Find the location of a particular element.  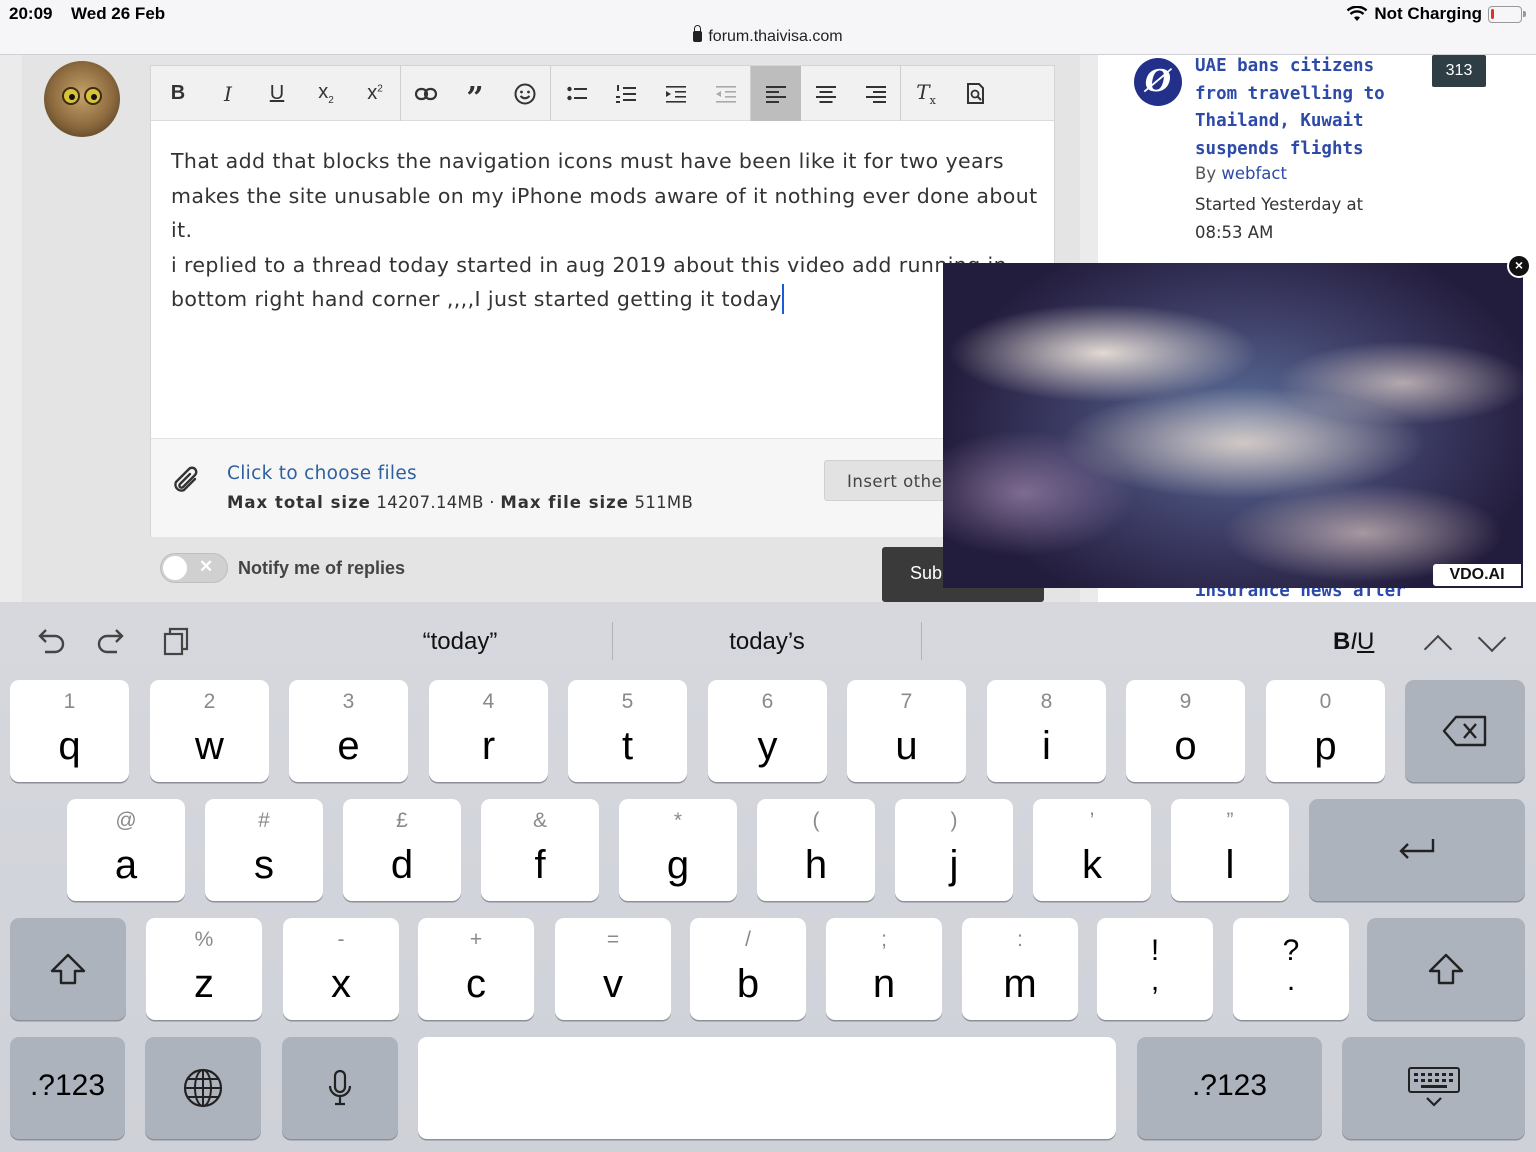

key-n: ; n is located at coordinates (884, 969).